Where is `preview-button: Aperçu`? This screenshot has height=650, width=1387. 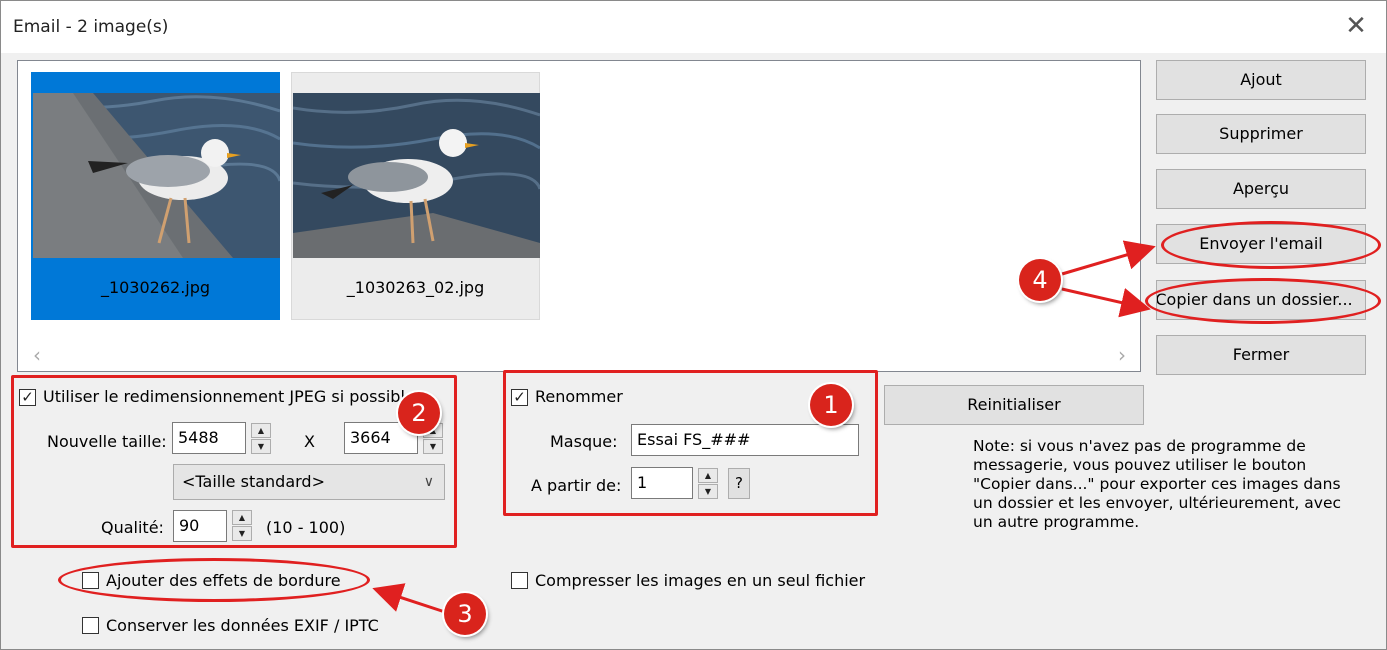 preview-button: Aperçu is located at coordinates (1261, 189).